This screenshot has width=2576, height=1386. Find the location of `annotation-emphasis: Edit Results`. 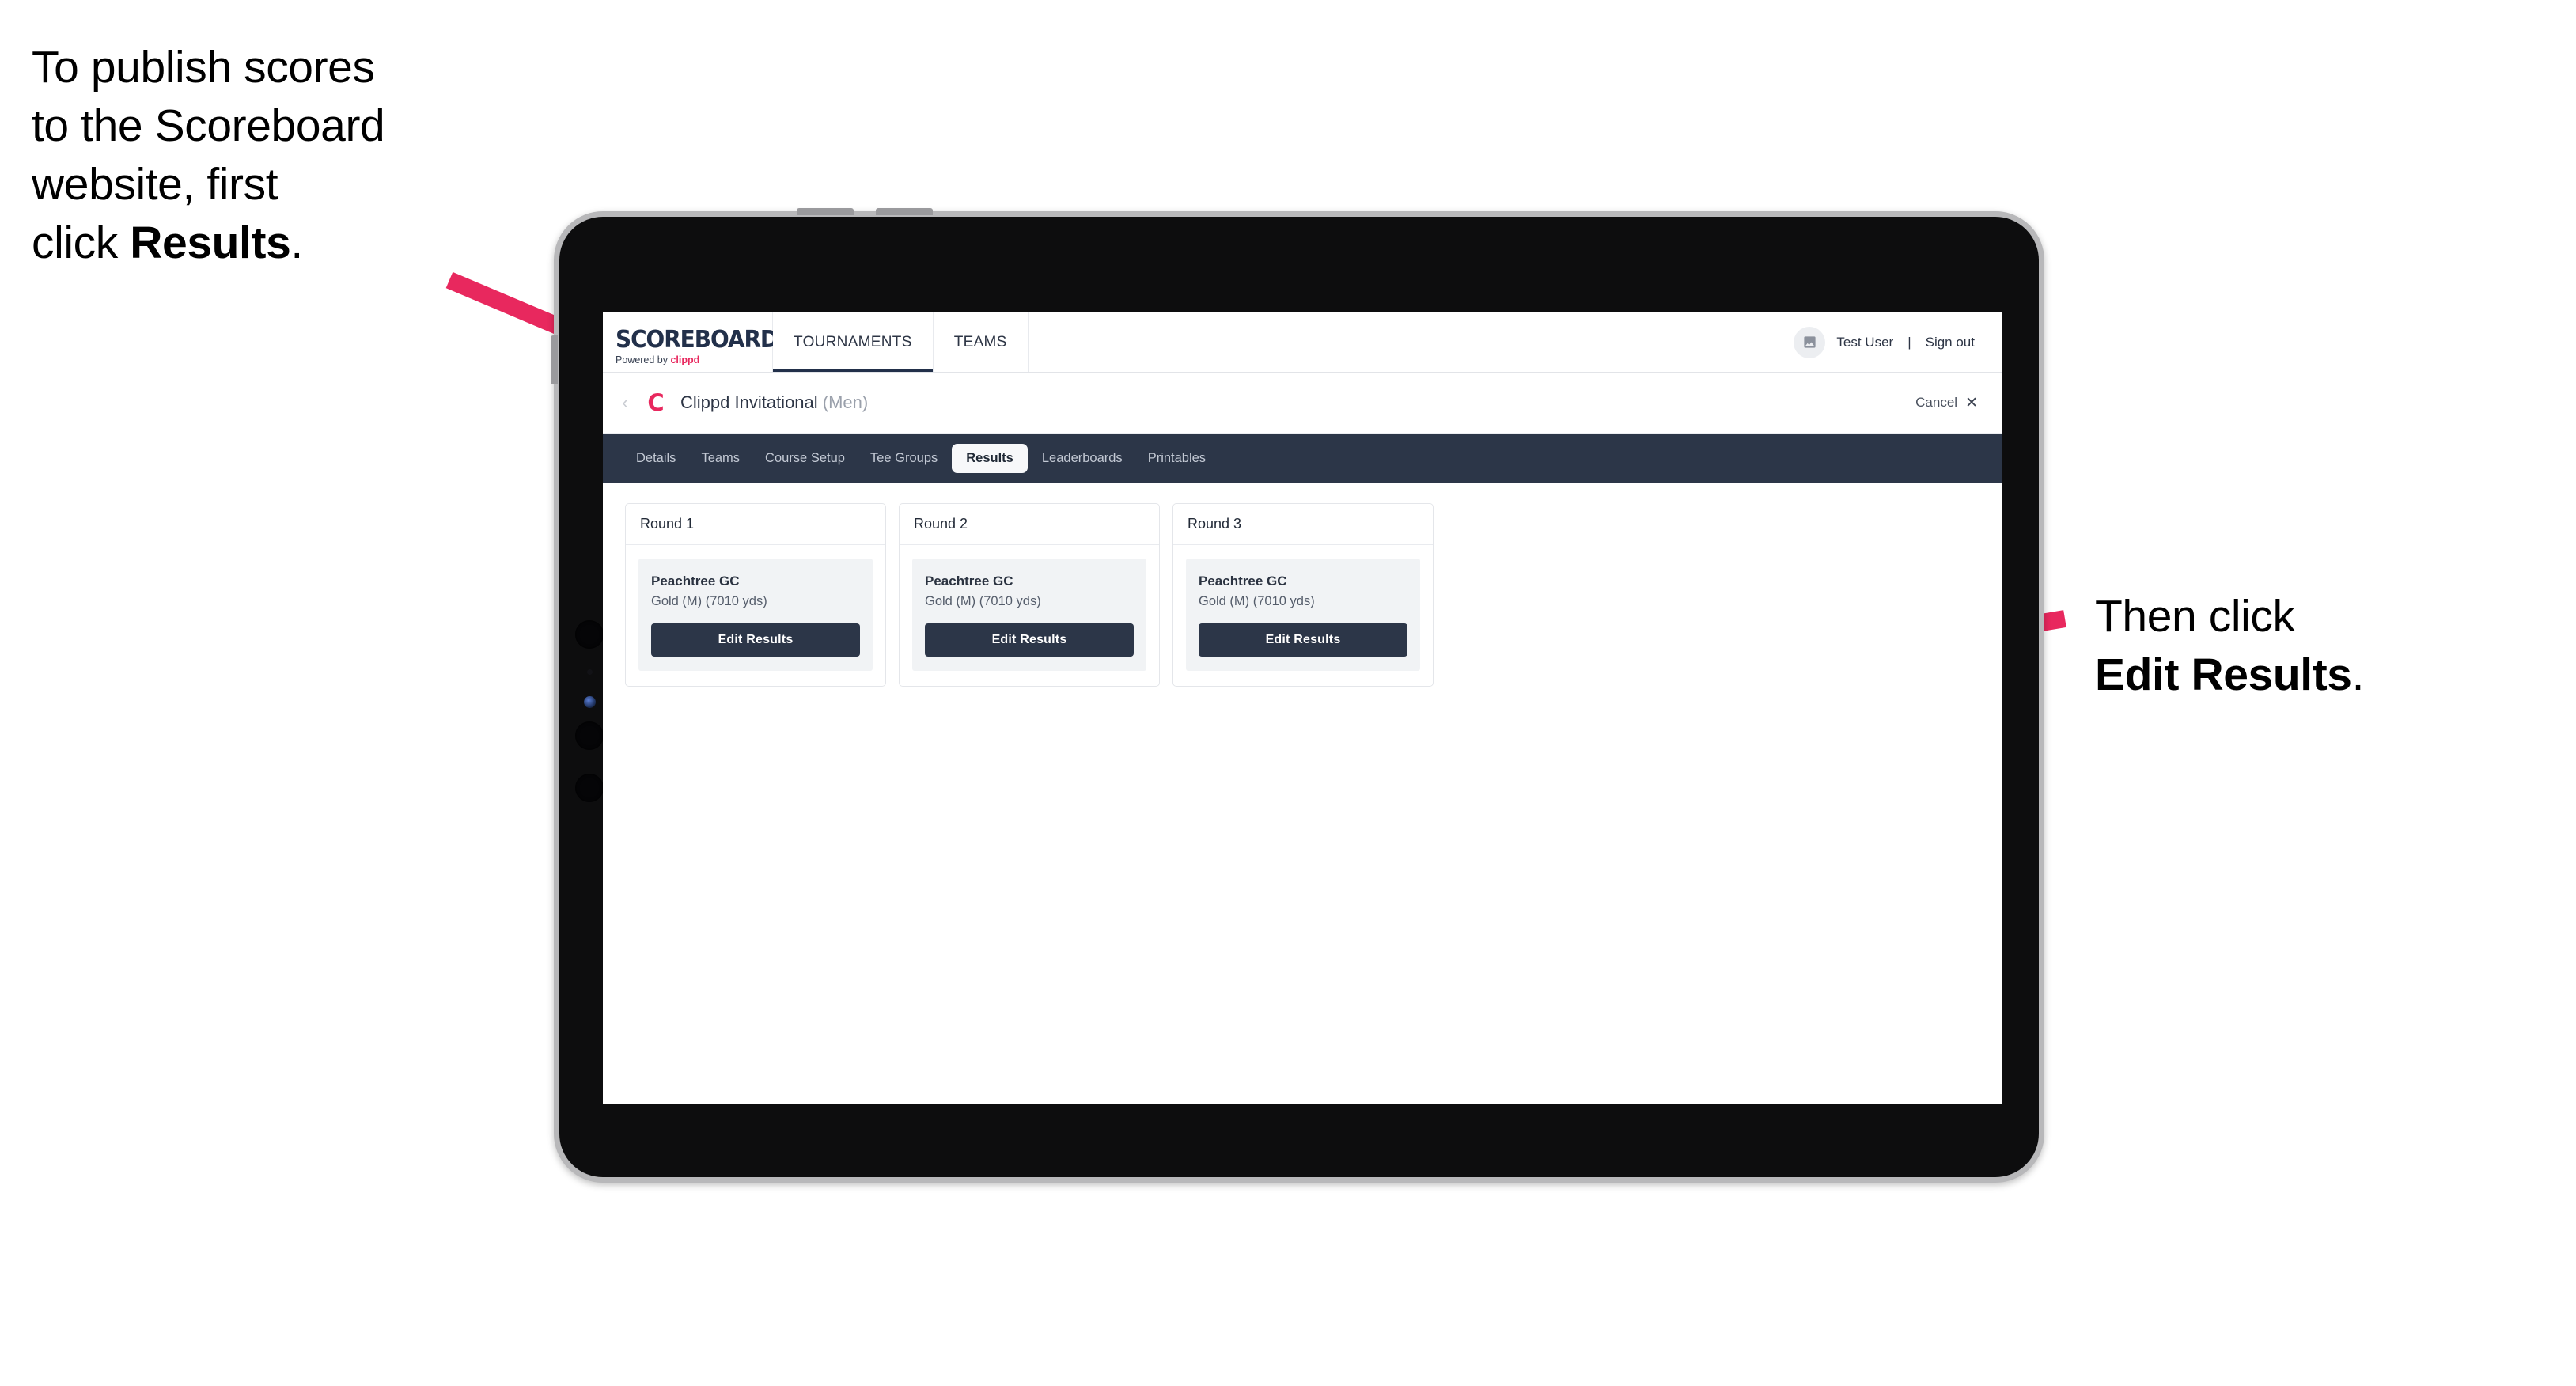

annotation-emphasis: Edit Results is located at coordinates (2223, 675).